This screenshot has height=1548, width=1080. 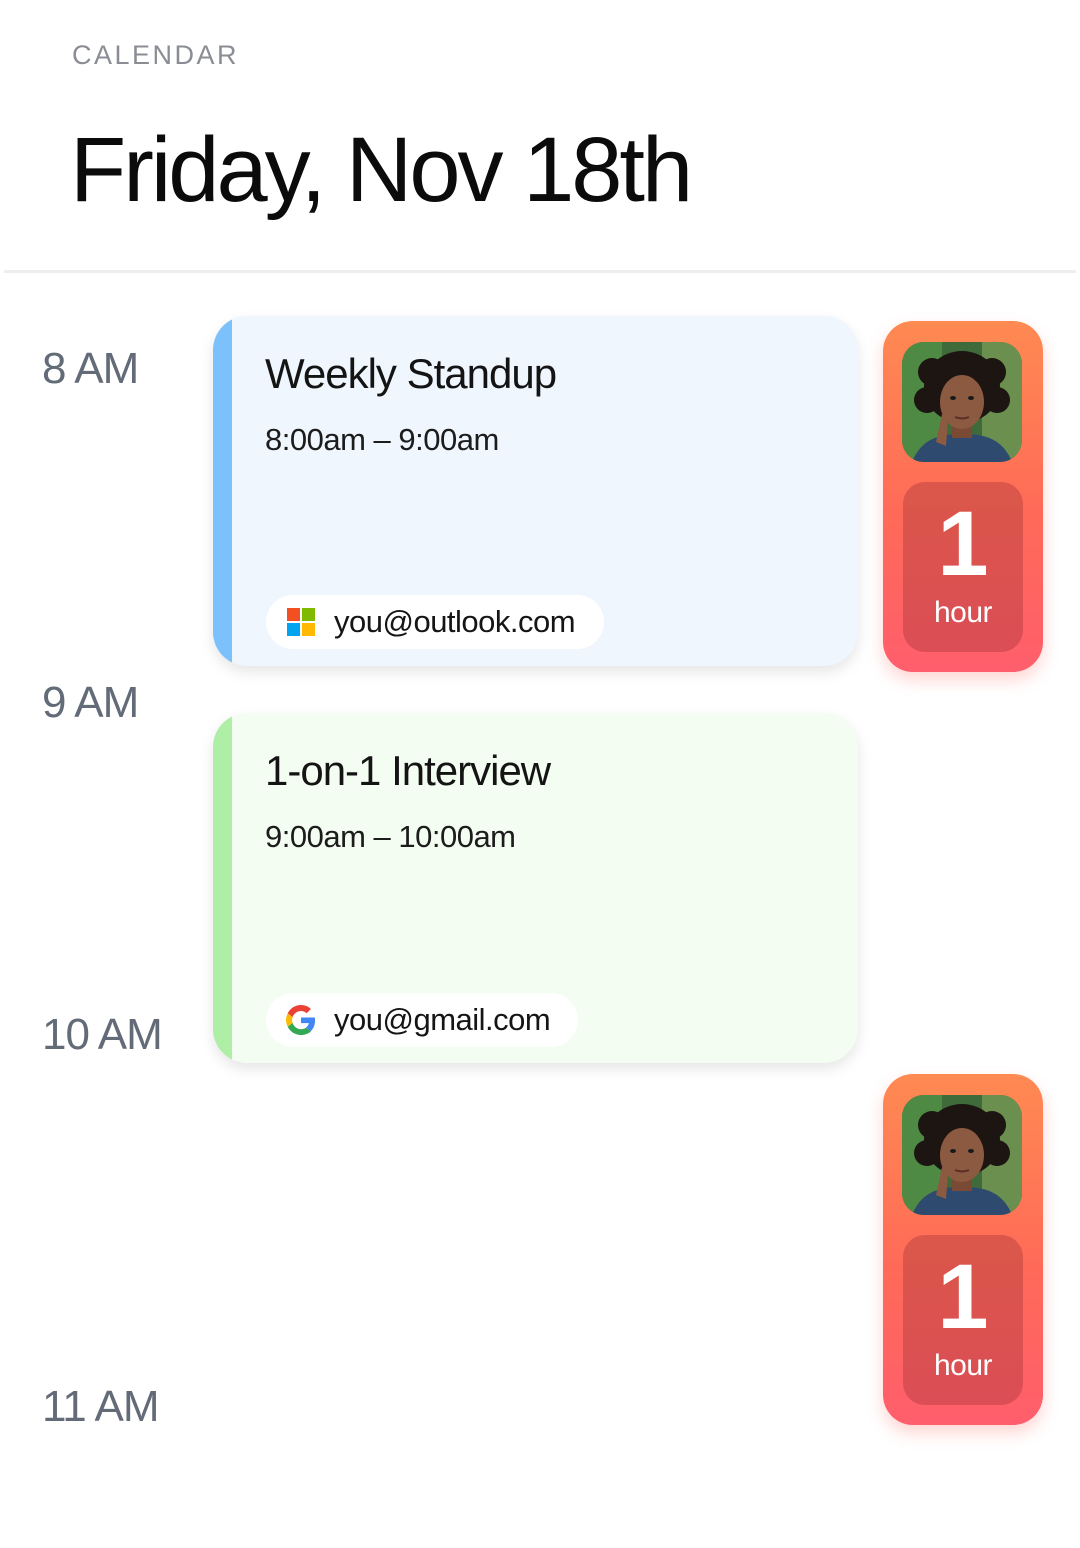 I want to click on account-email: you@outlook.com, so click(x=455, y=621).